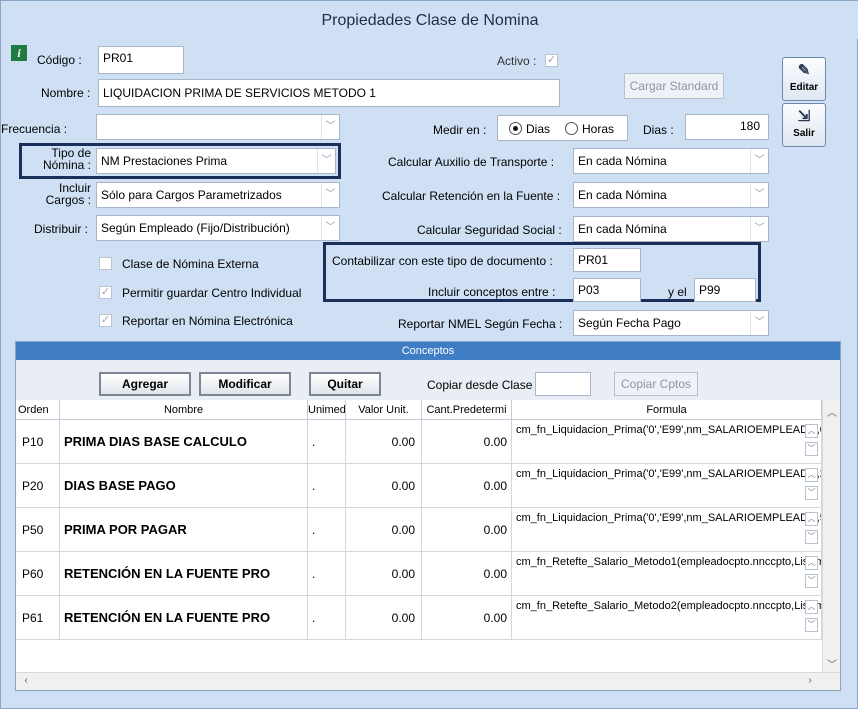 This screenshot has width=858, height=709. Describe the element at coordinates (598, 129) in the screenshot. I see `radio-horas-label: Horas` at that location.